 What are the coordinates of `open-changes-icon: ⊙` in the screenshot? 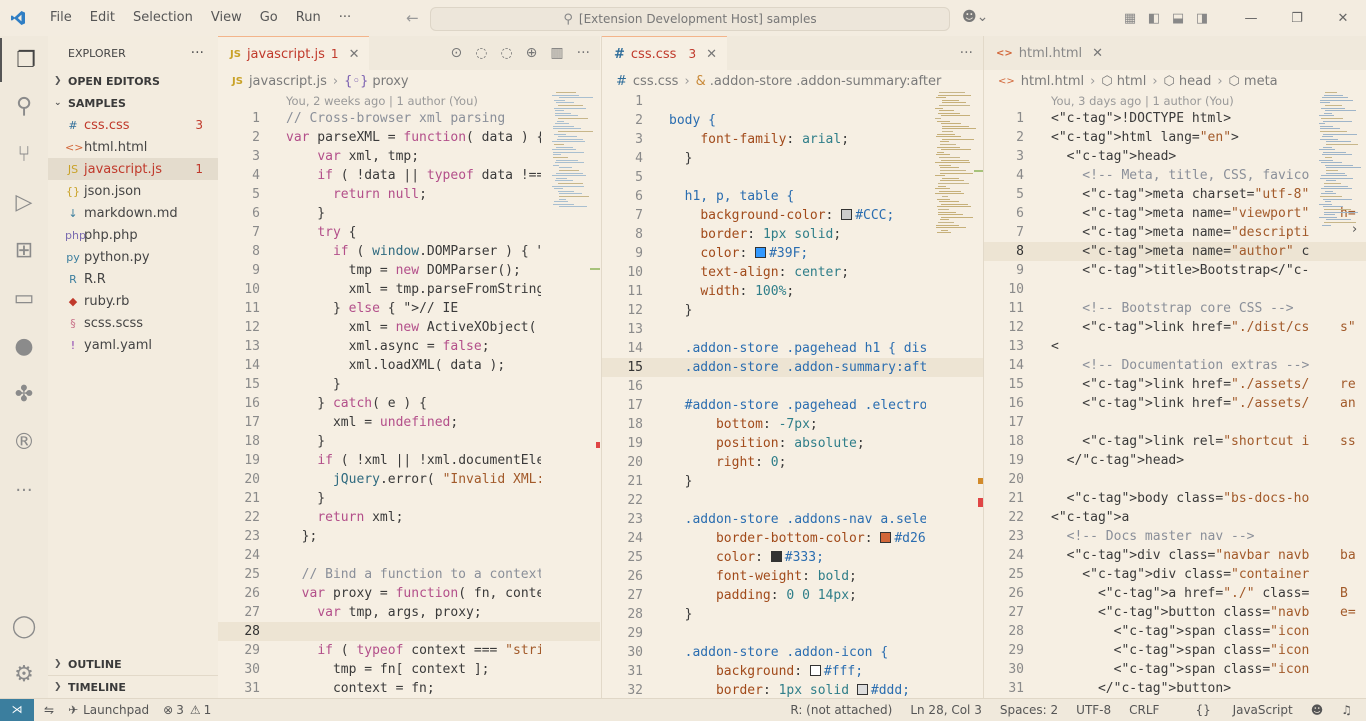 It's located at (457, 53).